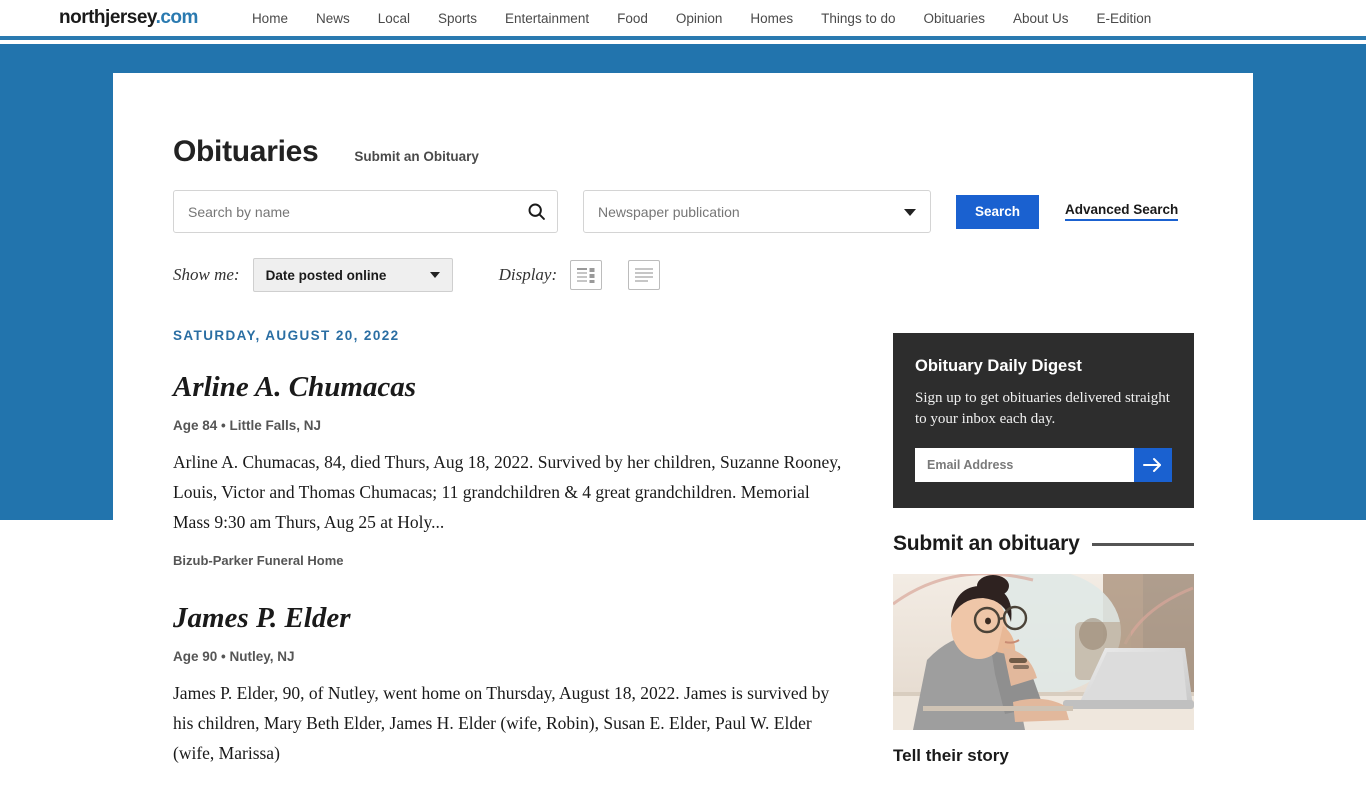  What do you see at coordinates (586, 275) in the screenshot?
I see `grid-view-icon` at bounding box center [586, 275].